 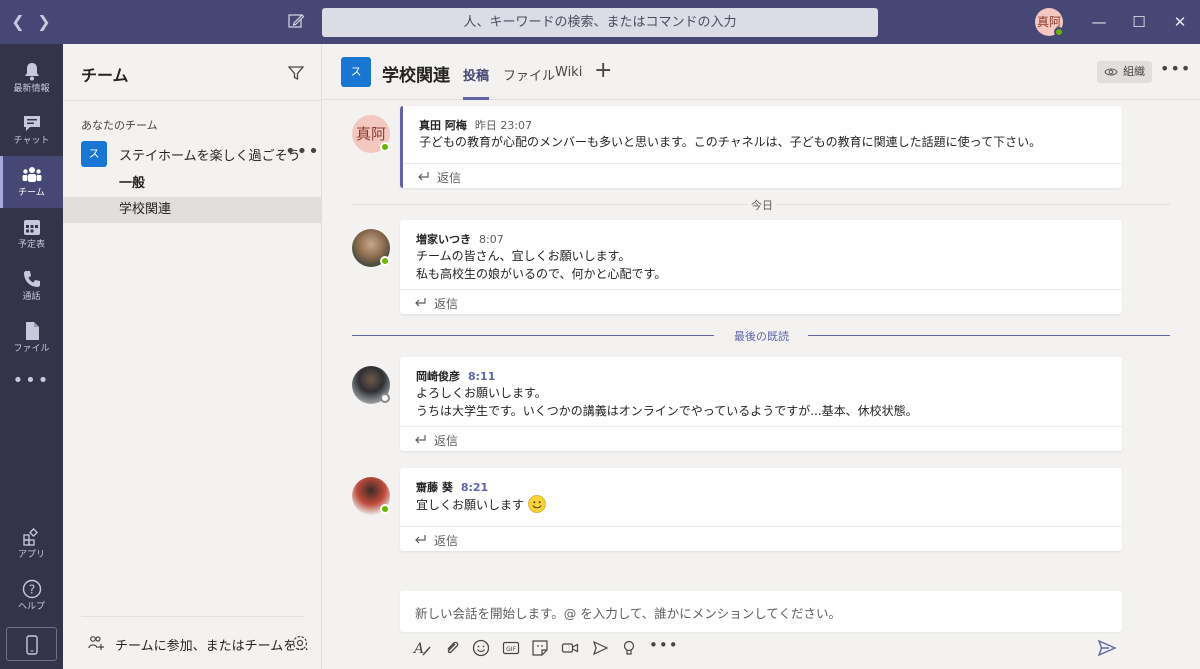 I want to click on smile-emoji-icon, so click(x=536, y=504).